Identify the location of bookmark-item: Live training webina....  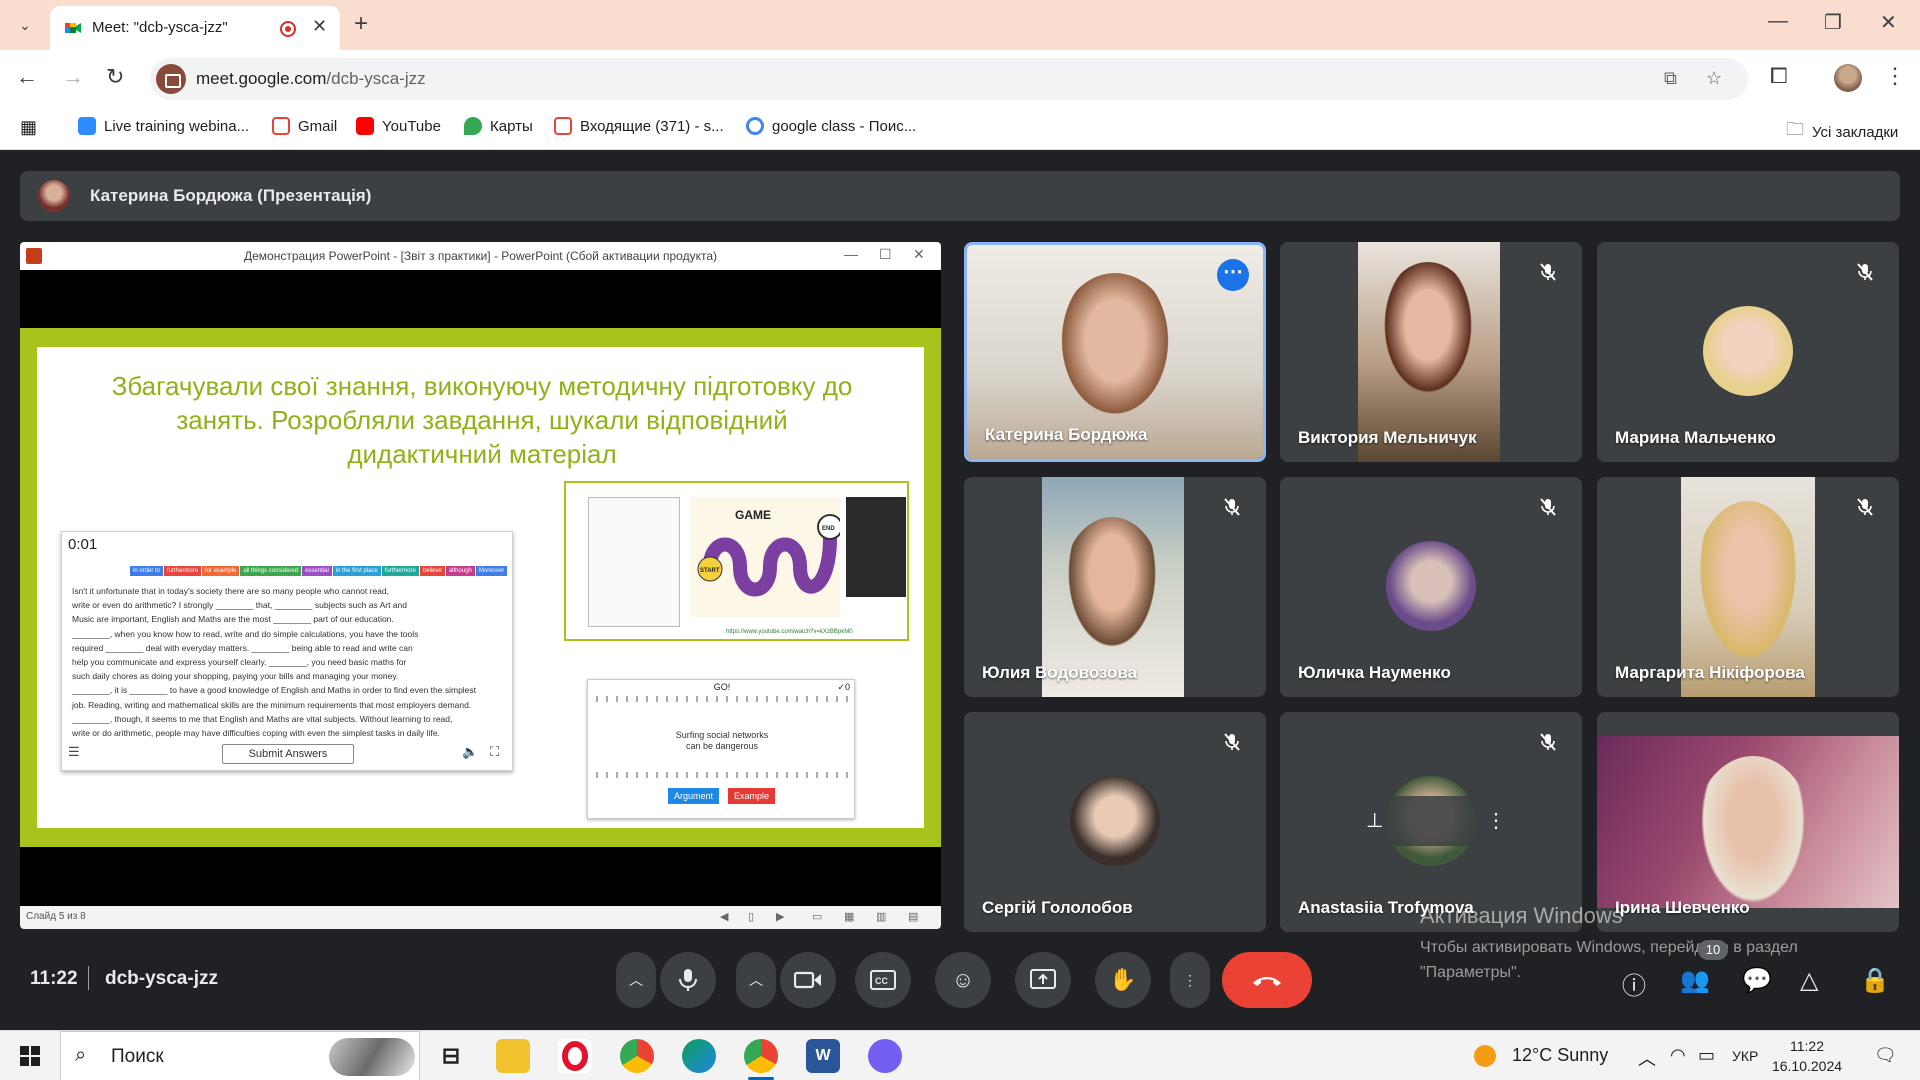
(163, 126).